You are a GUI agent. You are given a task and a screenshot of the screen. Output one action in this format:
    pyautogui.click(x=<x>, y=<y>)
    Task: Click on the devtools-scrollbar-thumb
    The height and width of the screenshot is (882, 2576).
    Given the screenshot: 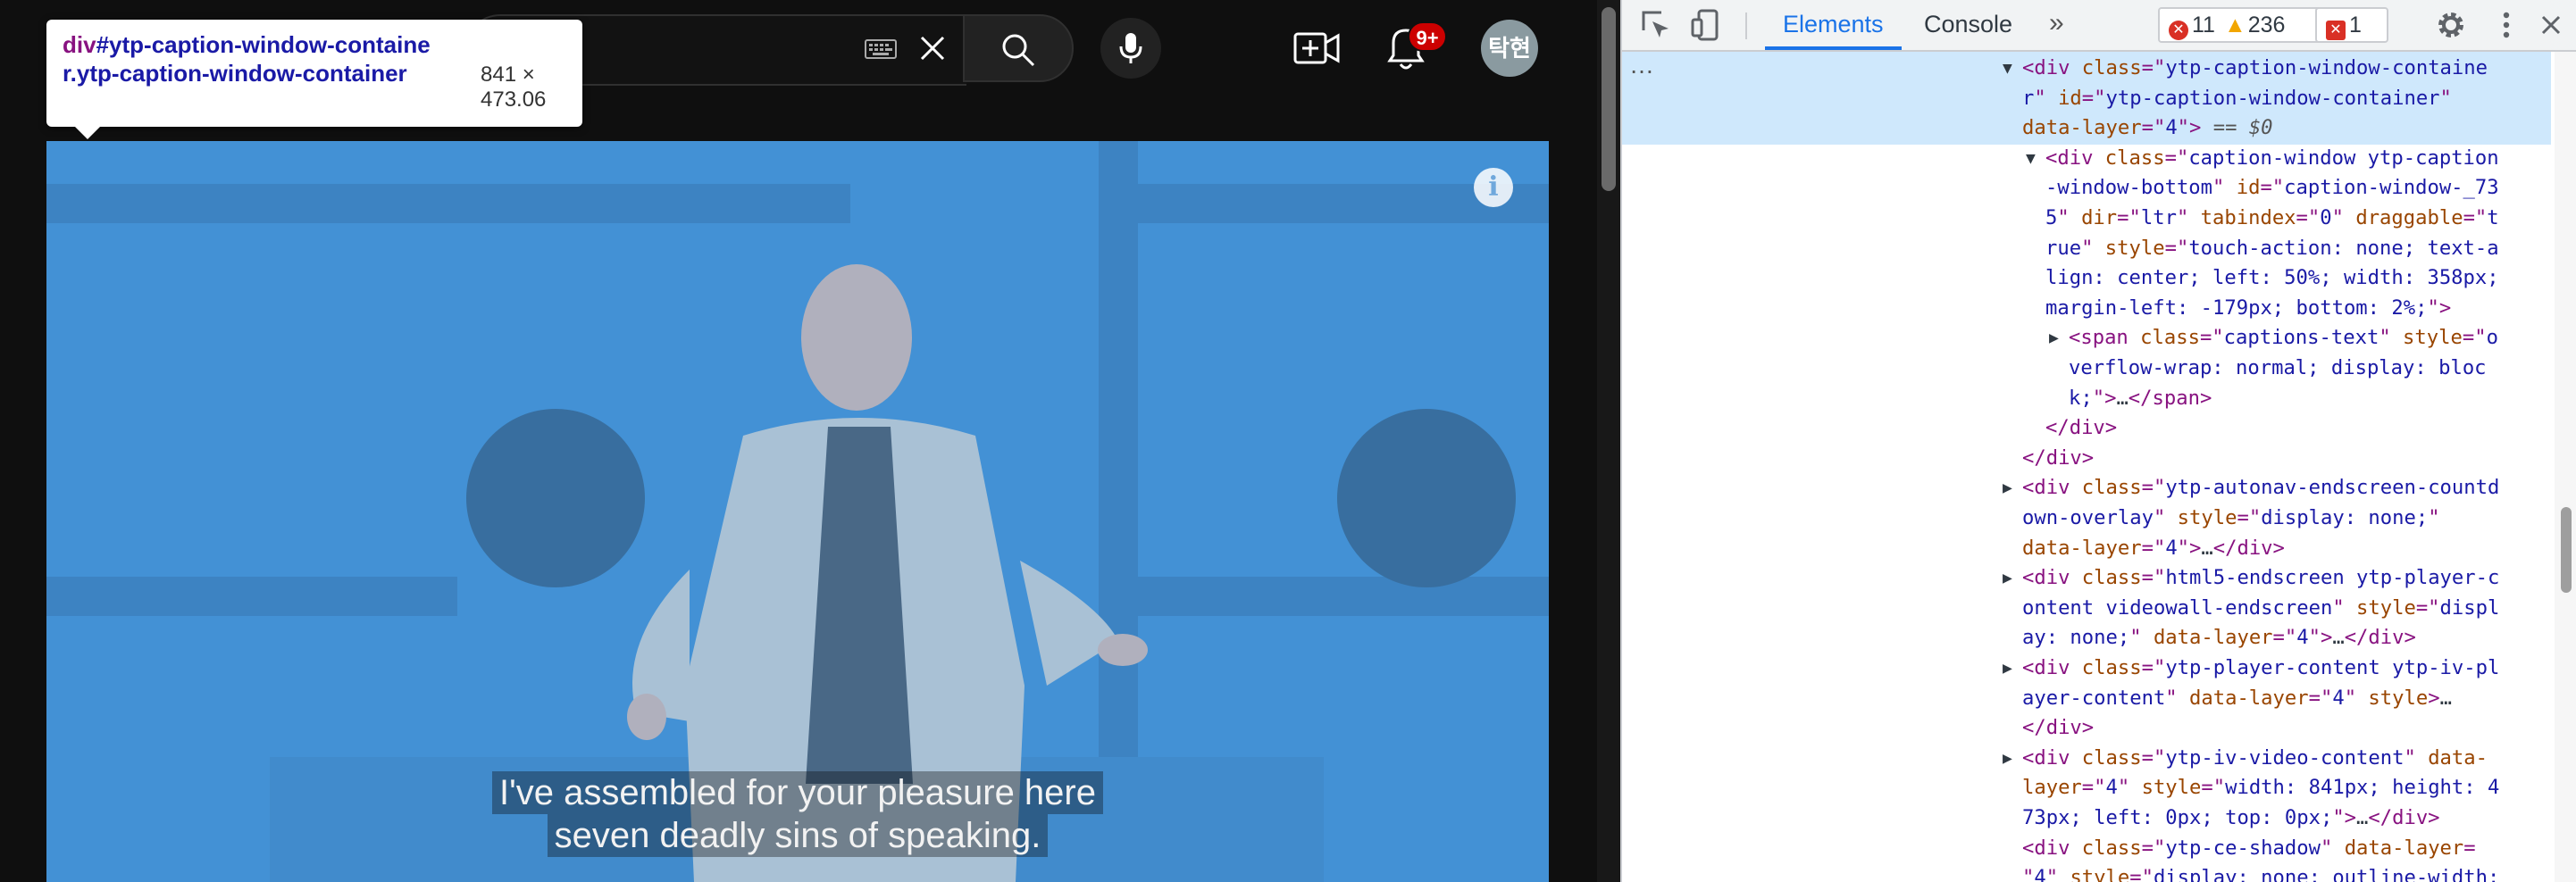 What is the action you would take?
    pyautogui.click(x=2567, y=550)
    